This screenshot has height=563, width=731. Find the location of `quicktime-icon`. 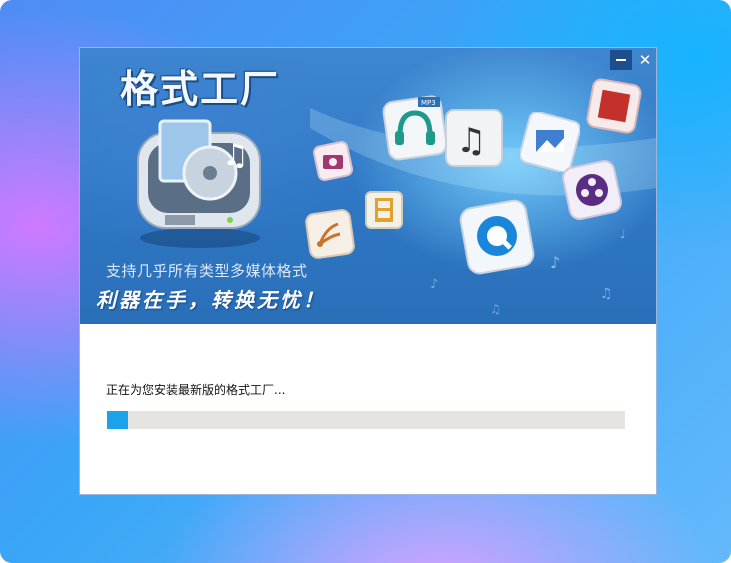

quicktime-icon is located at coordinates (497, 237).